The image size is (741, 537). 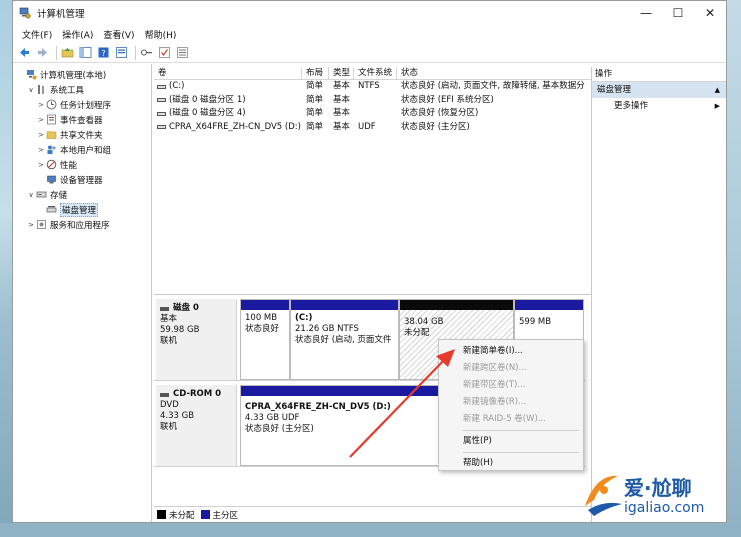 I want to click on close-button: ✕, so click(x=710, y=13).